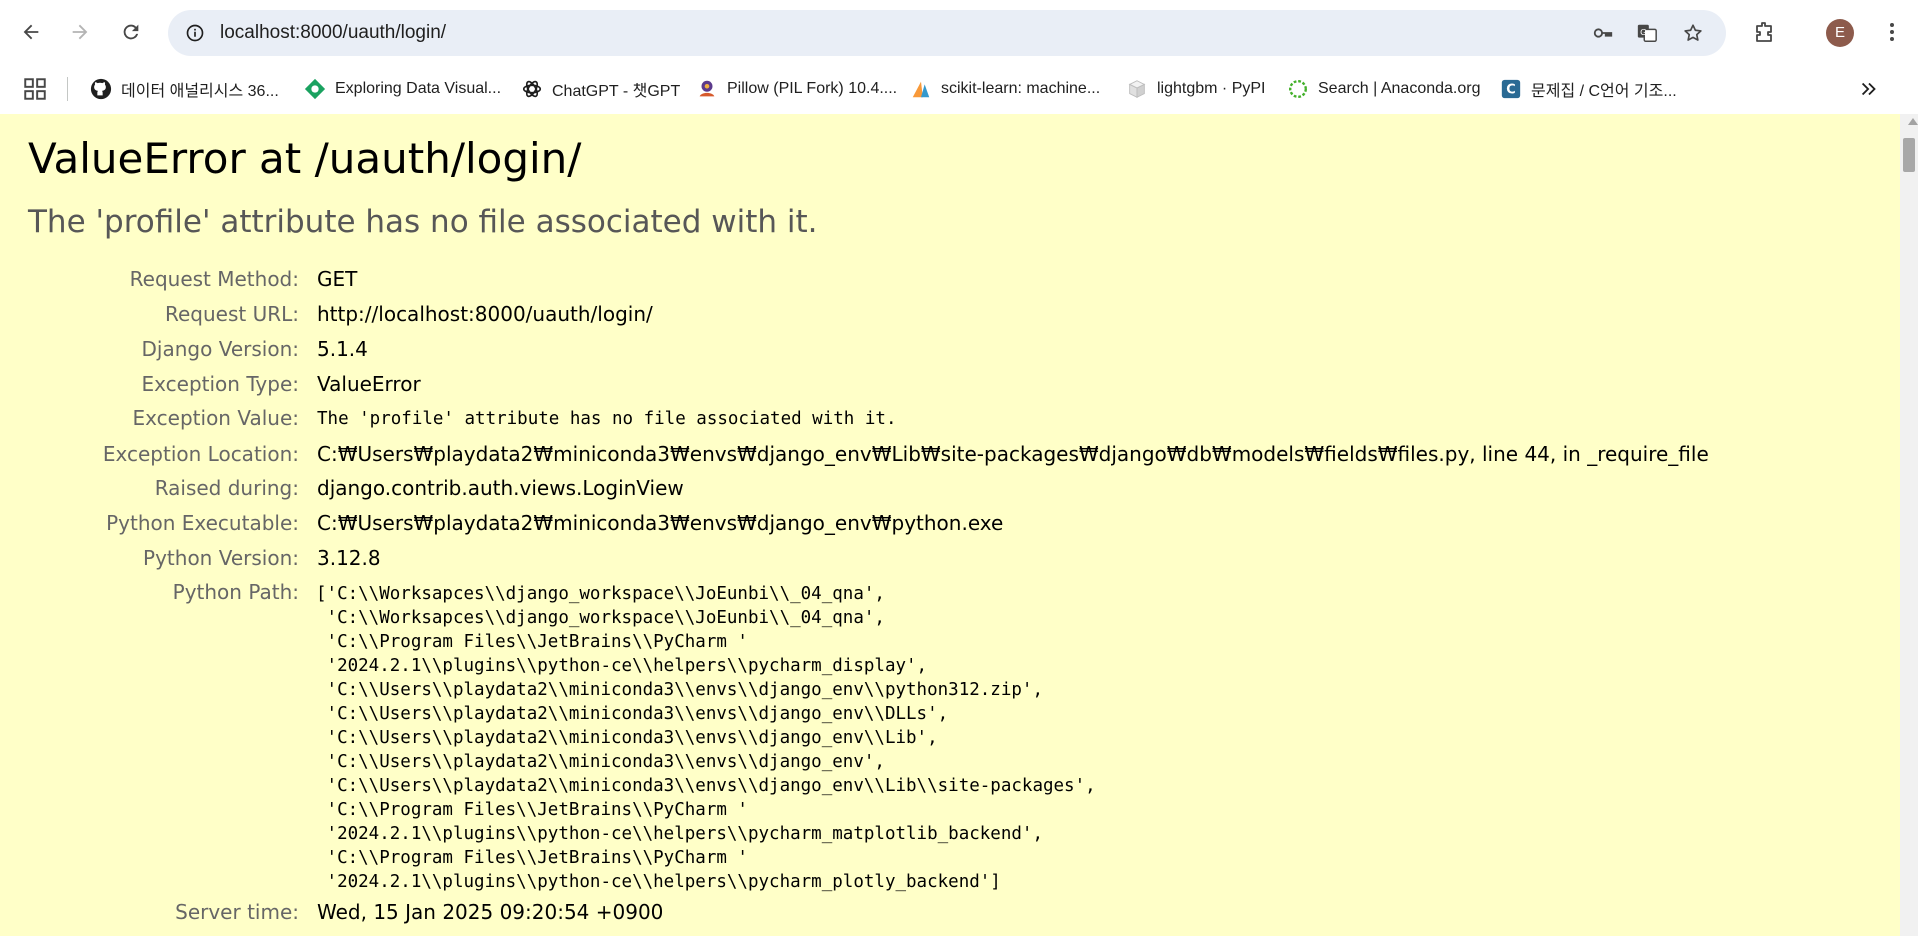 This screenshot has width=1918, height=936. I want to click on reload-button, so click(131, 32).